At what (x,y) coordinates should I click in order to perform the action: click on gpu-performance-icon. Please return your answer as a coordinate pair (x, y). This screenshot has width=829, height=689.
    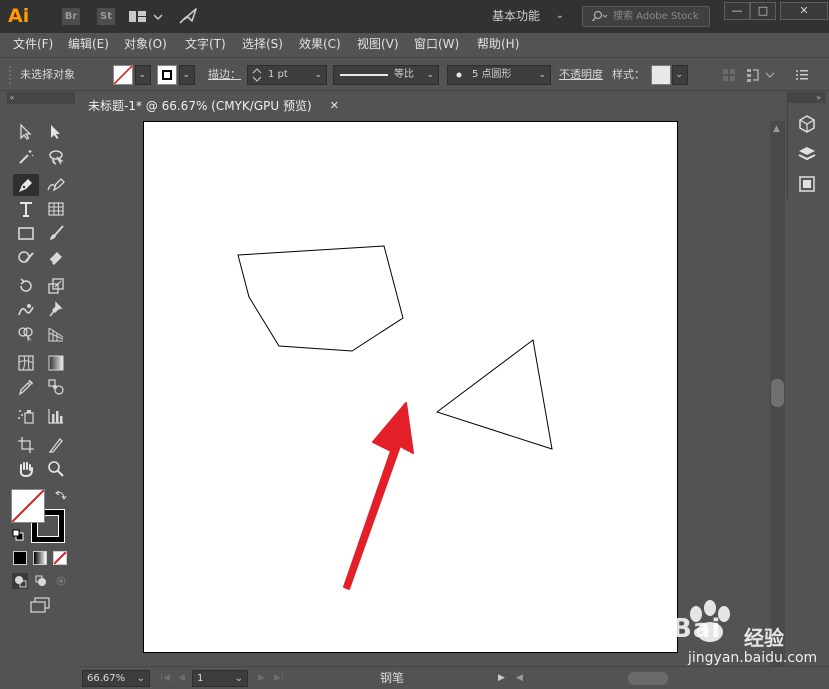
    Looking at the image, I should click on (188, 16).